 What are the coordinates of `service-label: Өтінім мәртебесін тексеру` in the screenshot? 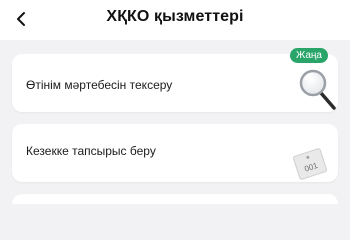 It's located at (99, 85).